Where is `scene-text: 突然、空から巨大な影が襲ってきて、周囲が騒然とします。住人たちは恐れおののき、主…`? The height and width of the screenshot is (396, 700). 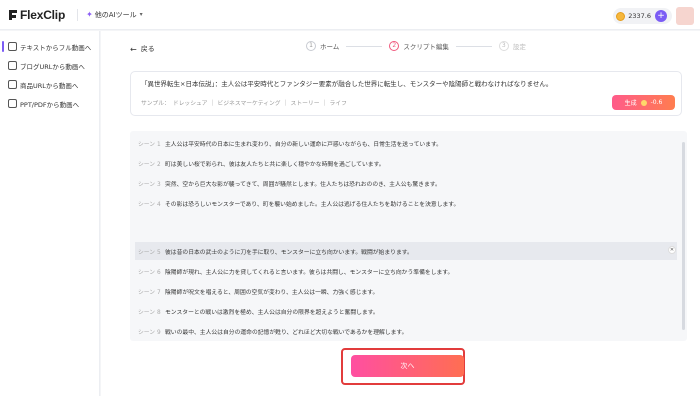 scene-text: 突然、空から巨大な影が襲ってきて、周囲が騒然とします。住人たちは恐れおののき、主… is located at coordinates (303, 183).